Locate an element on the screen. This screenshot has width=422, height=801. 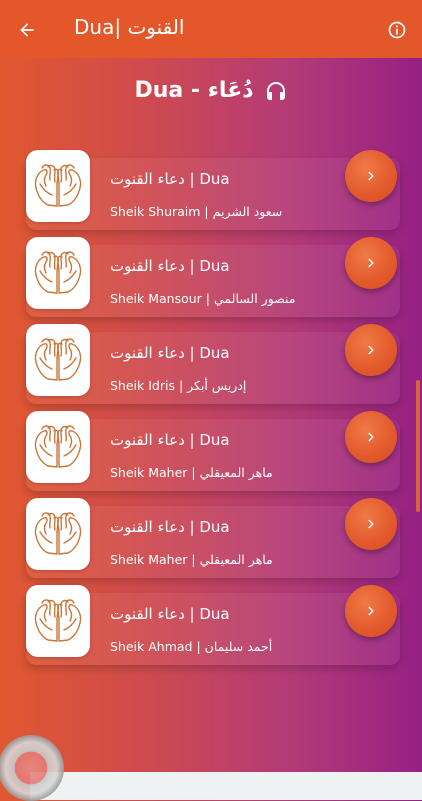
headphones-icon is located at coordinates (275, 90).